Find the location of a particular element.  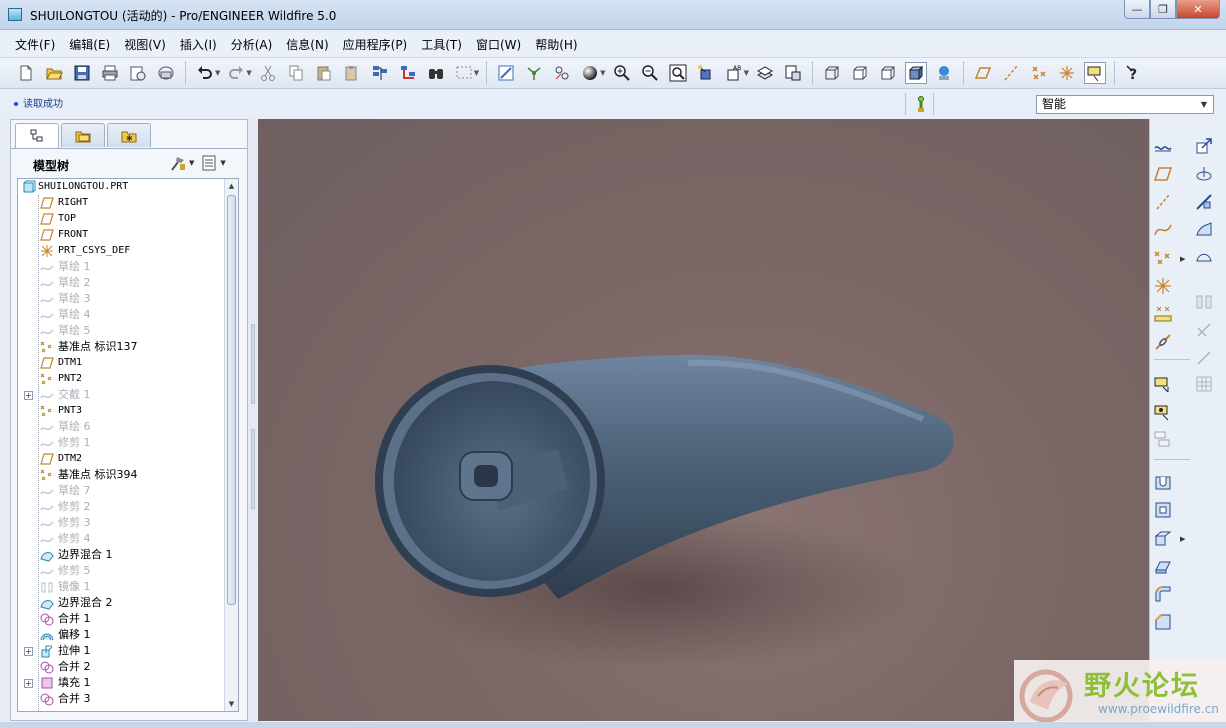

scroll-up-icon: ▲ is located at coordinates (231, 186).